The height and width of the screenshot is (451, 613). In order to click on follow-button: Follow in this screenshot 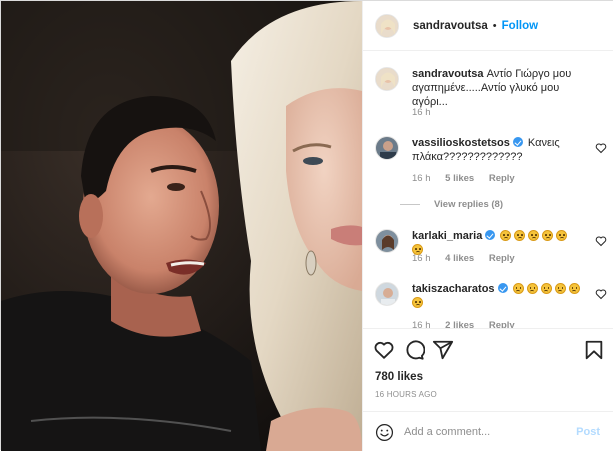, I will do `click(520, 26)`.